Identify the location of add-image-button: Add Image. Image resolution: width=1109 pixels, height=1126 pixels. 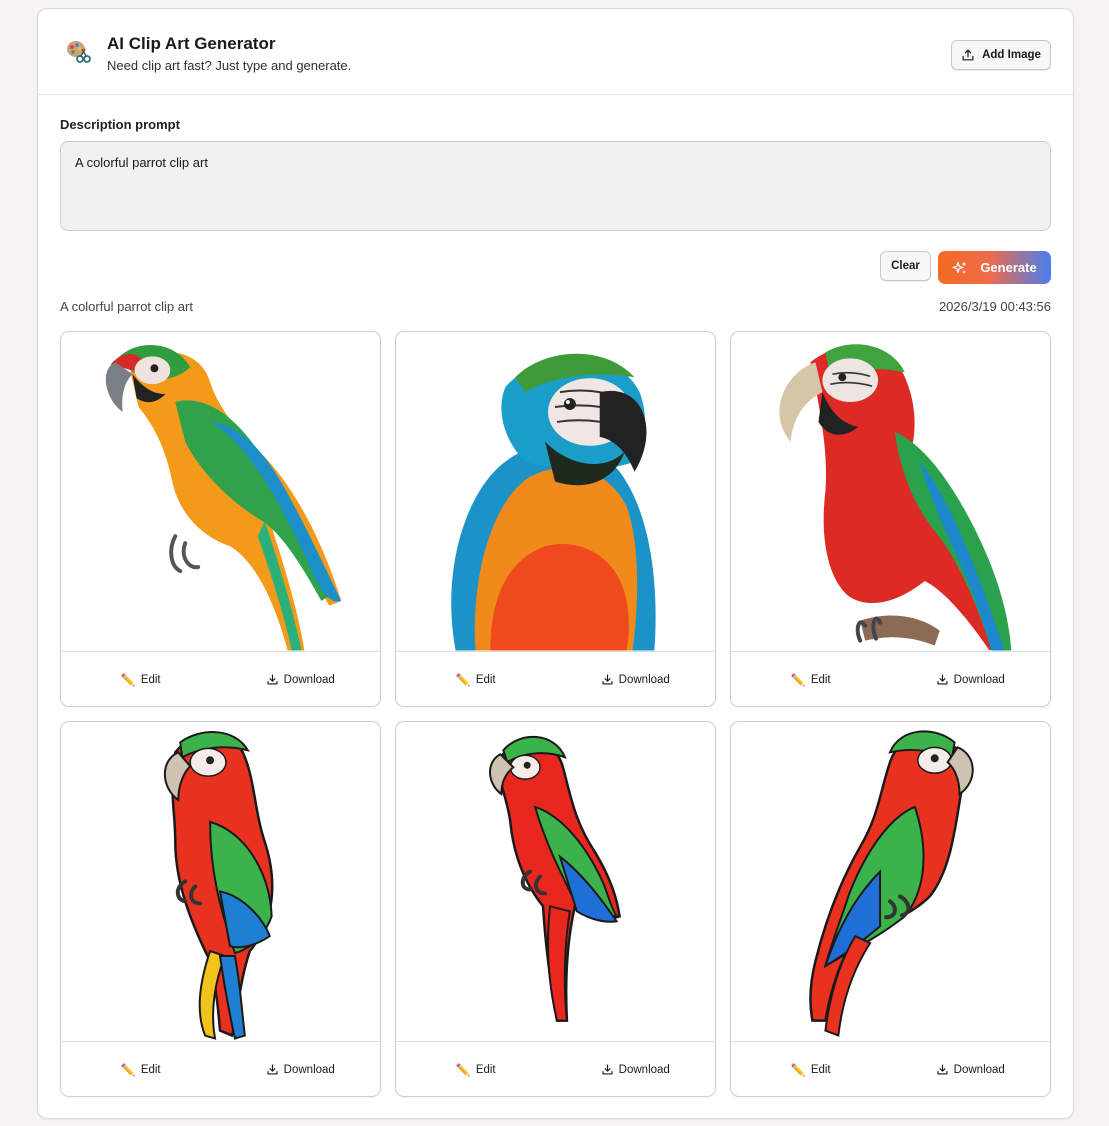
(1001, 55).